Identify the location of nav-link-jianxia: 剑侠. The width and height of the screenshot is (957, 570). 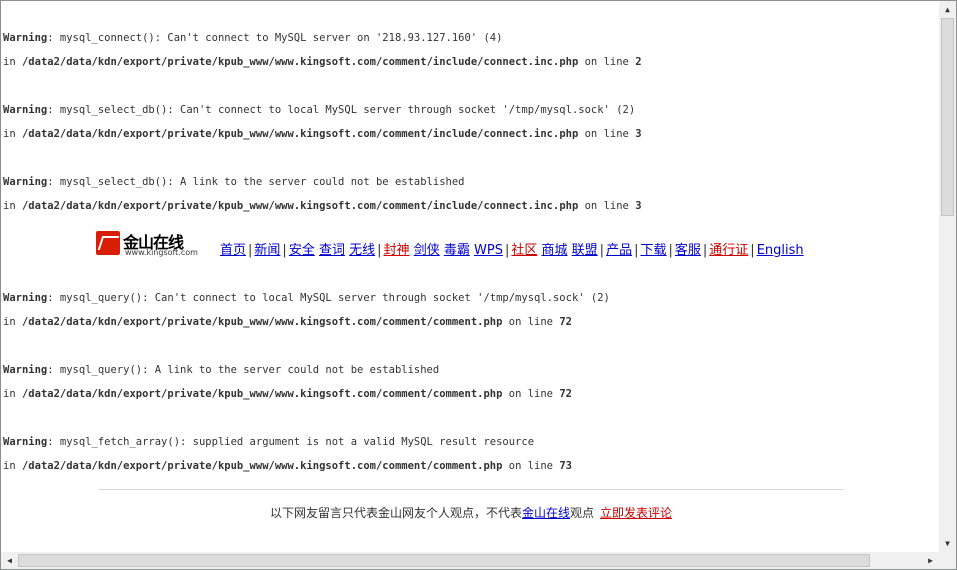
(427, 250).